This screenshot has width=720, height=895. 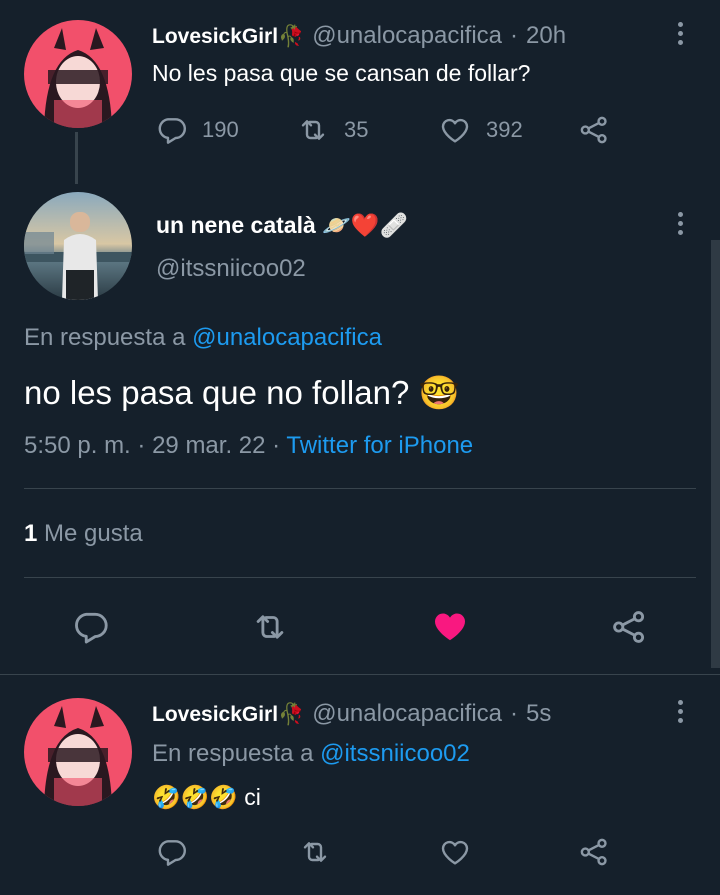 I want to click on reply-context: En respuesta a @unalocapacifica, so click(x=203, y=338).